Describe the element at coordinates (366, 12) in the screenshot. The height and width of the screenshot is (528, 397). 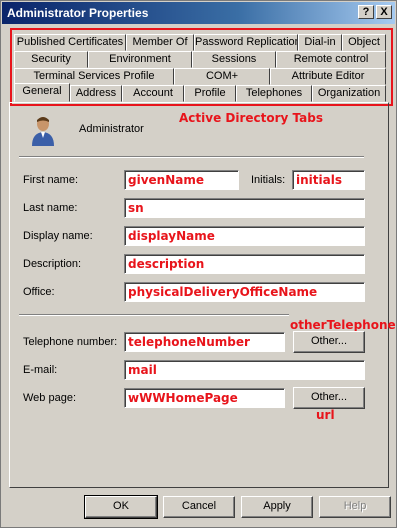
I see `help-title-button: ?` at that location.